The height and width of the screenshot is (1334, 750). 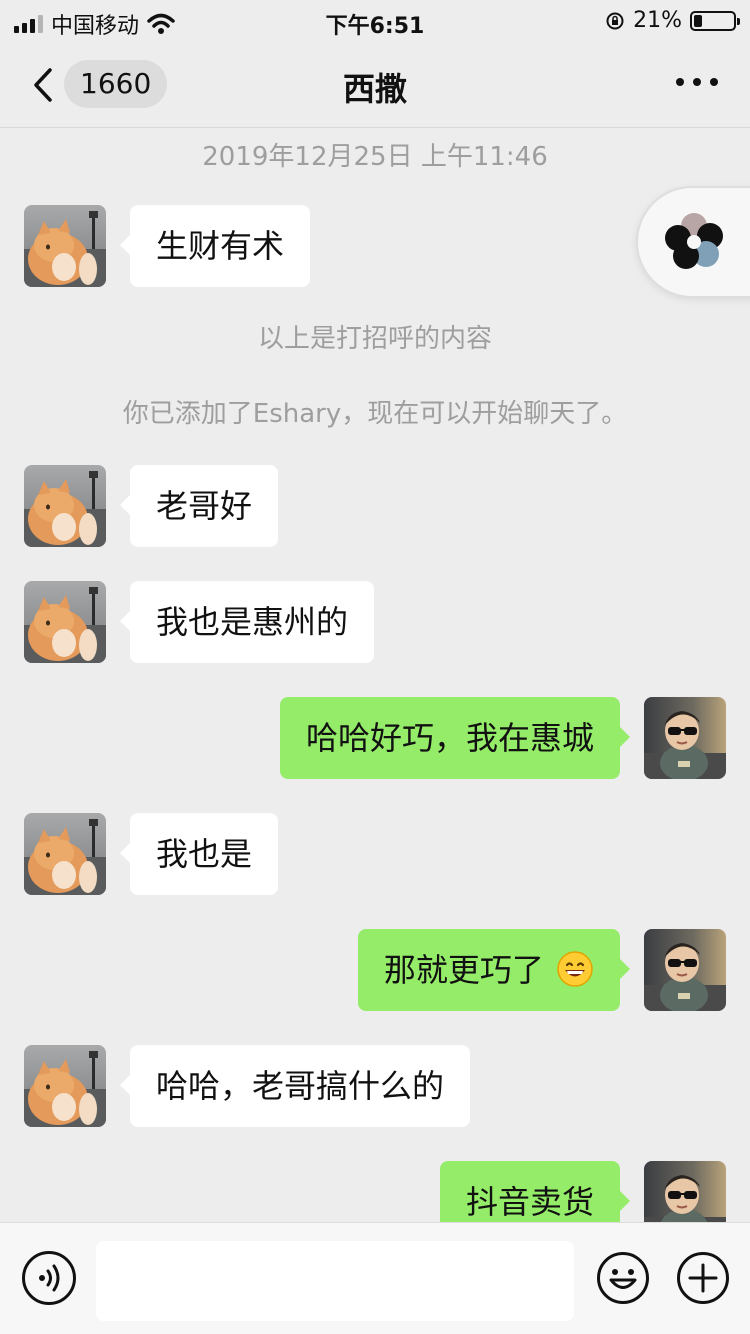 I want to click on chat-title: 西撒, so click(x=374, y=89).